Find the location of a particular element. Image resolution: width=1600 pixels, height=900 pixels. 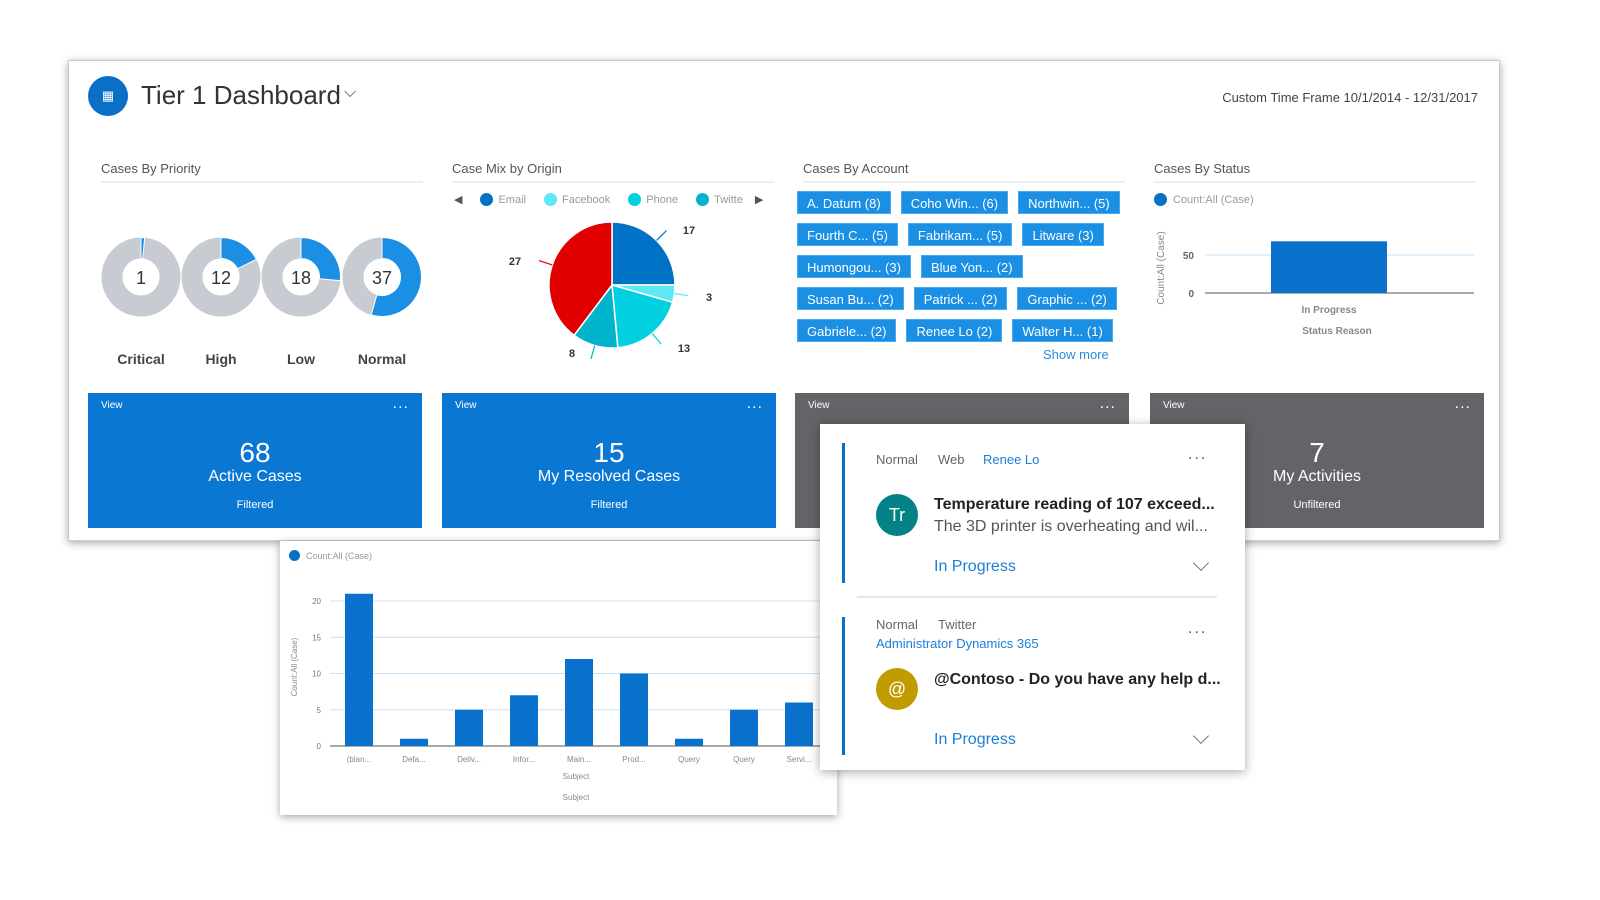

item-owner-link: Administrator Dynamics 365 is located at coordinates (957, 643).